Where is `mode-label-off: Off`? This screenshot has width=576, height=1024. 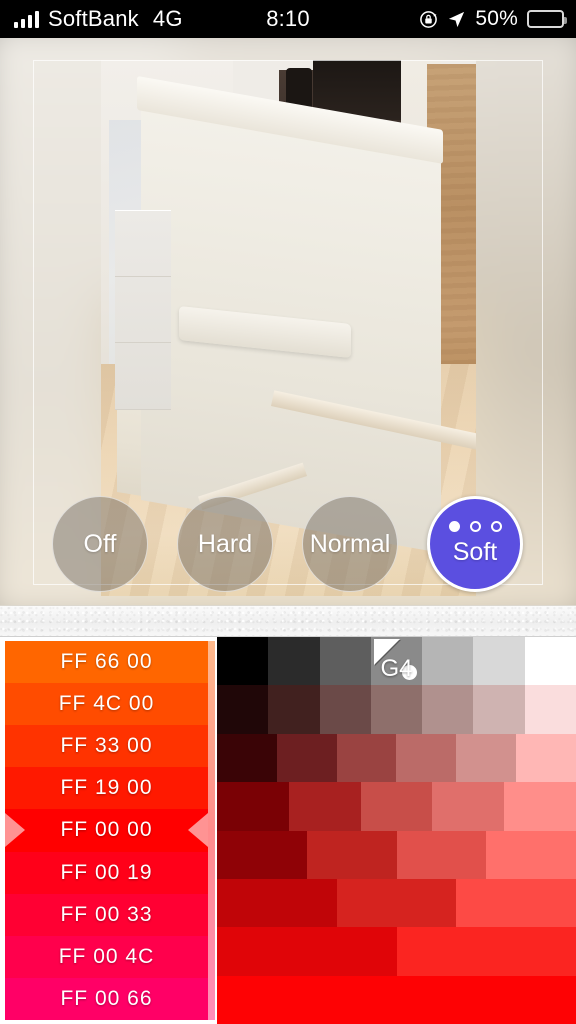
mode-label-off: Off is located at coordinates (100, 543).